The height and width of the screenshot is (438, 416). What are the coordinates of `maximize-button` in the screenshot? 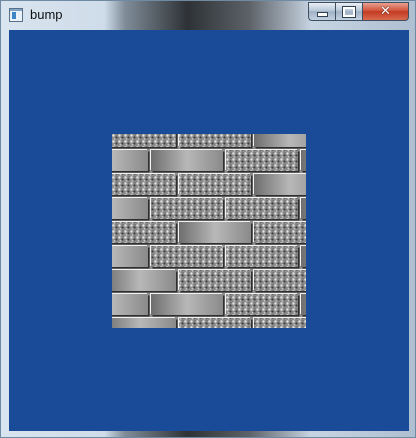 It's located at (348, 11).